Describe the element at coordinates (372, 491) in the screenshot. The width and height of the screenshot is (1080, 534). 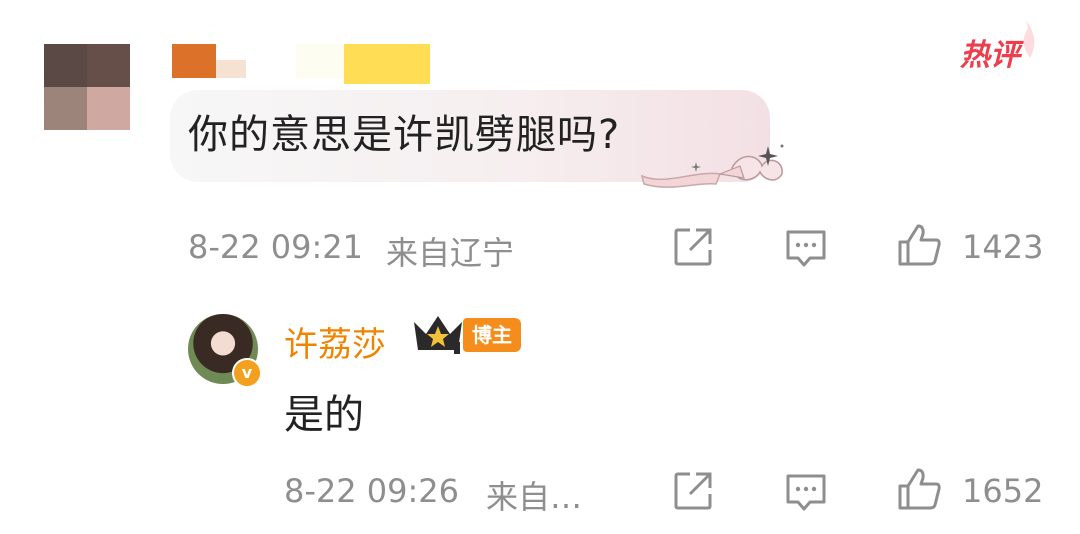
I see `reply-timestamp: 8-22 09:26` at that location.